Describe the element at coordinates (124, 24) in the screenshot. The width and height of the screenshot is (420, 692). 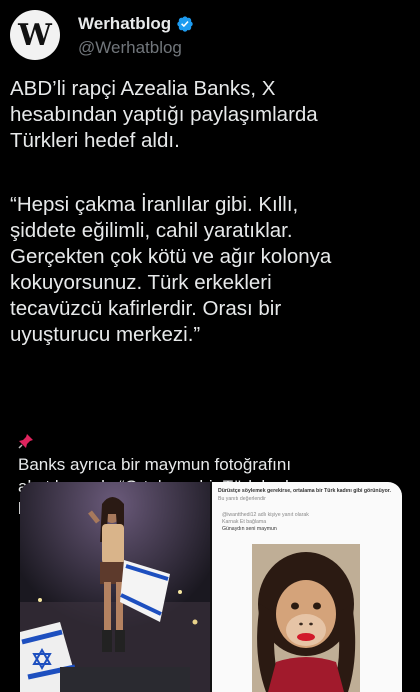
I see `author-name: Werhatblog` at that location.